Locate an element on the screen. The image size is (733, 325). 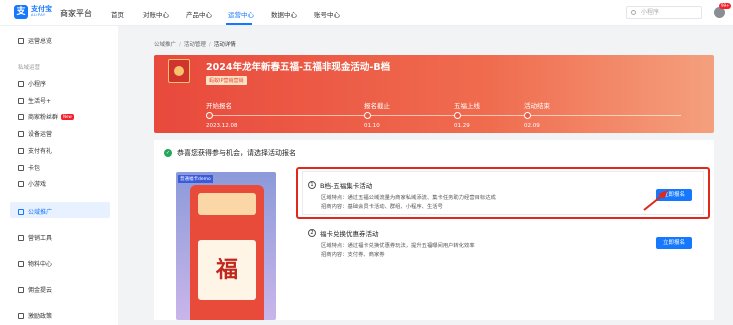
sidebar-item-lifeaccount: 生活号+ is located at coordinates (34, 100).